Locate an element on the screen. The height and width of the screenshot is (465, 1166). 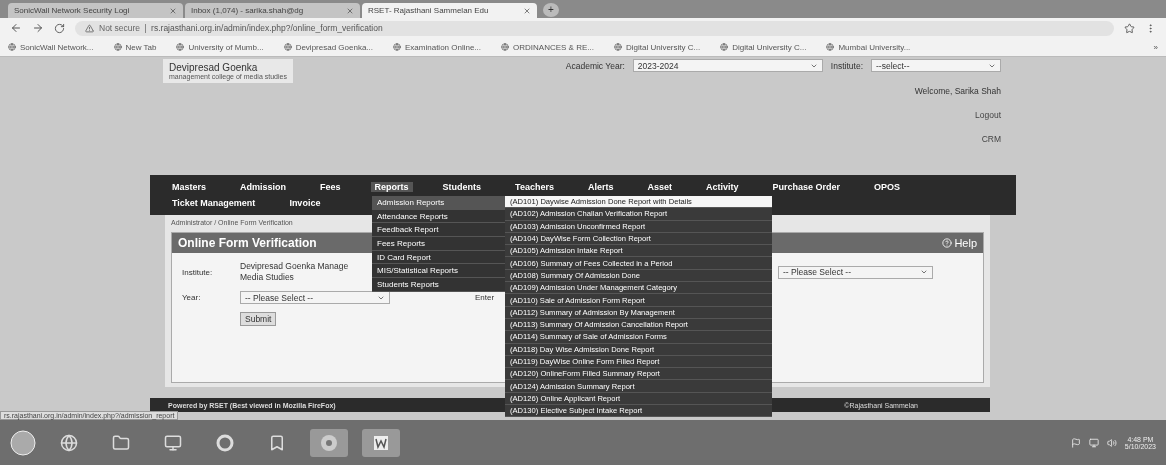
menu-item: Masters is located at coordinates (189, 187).